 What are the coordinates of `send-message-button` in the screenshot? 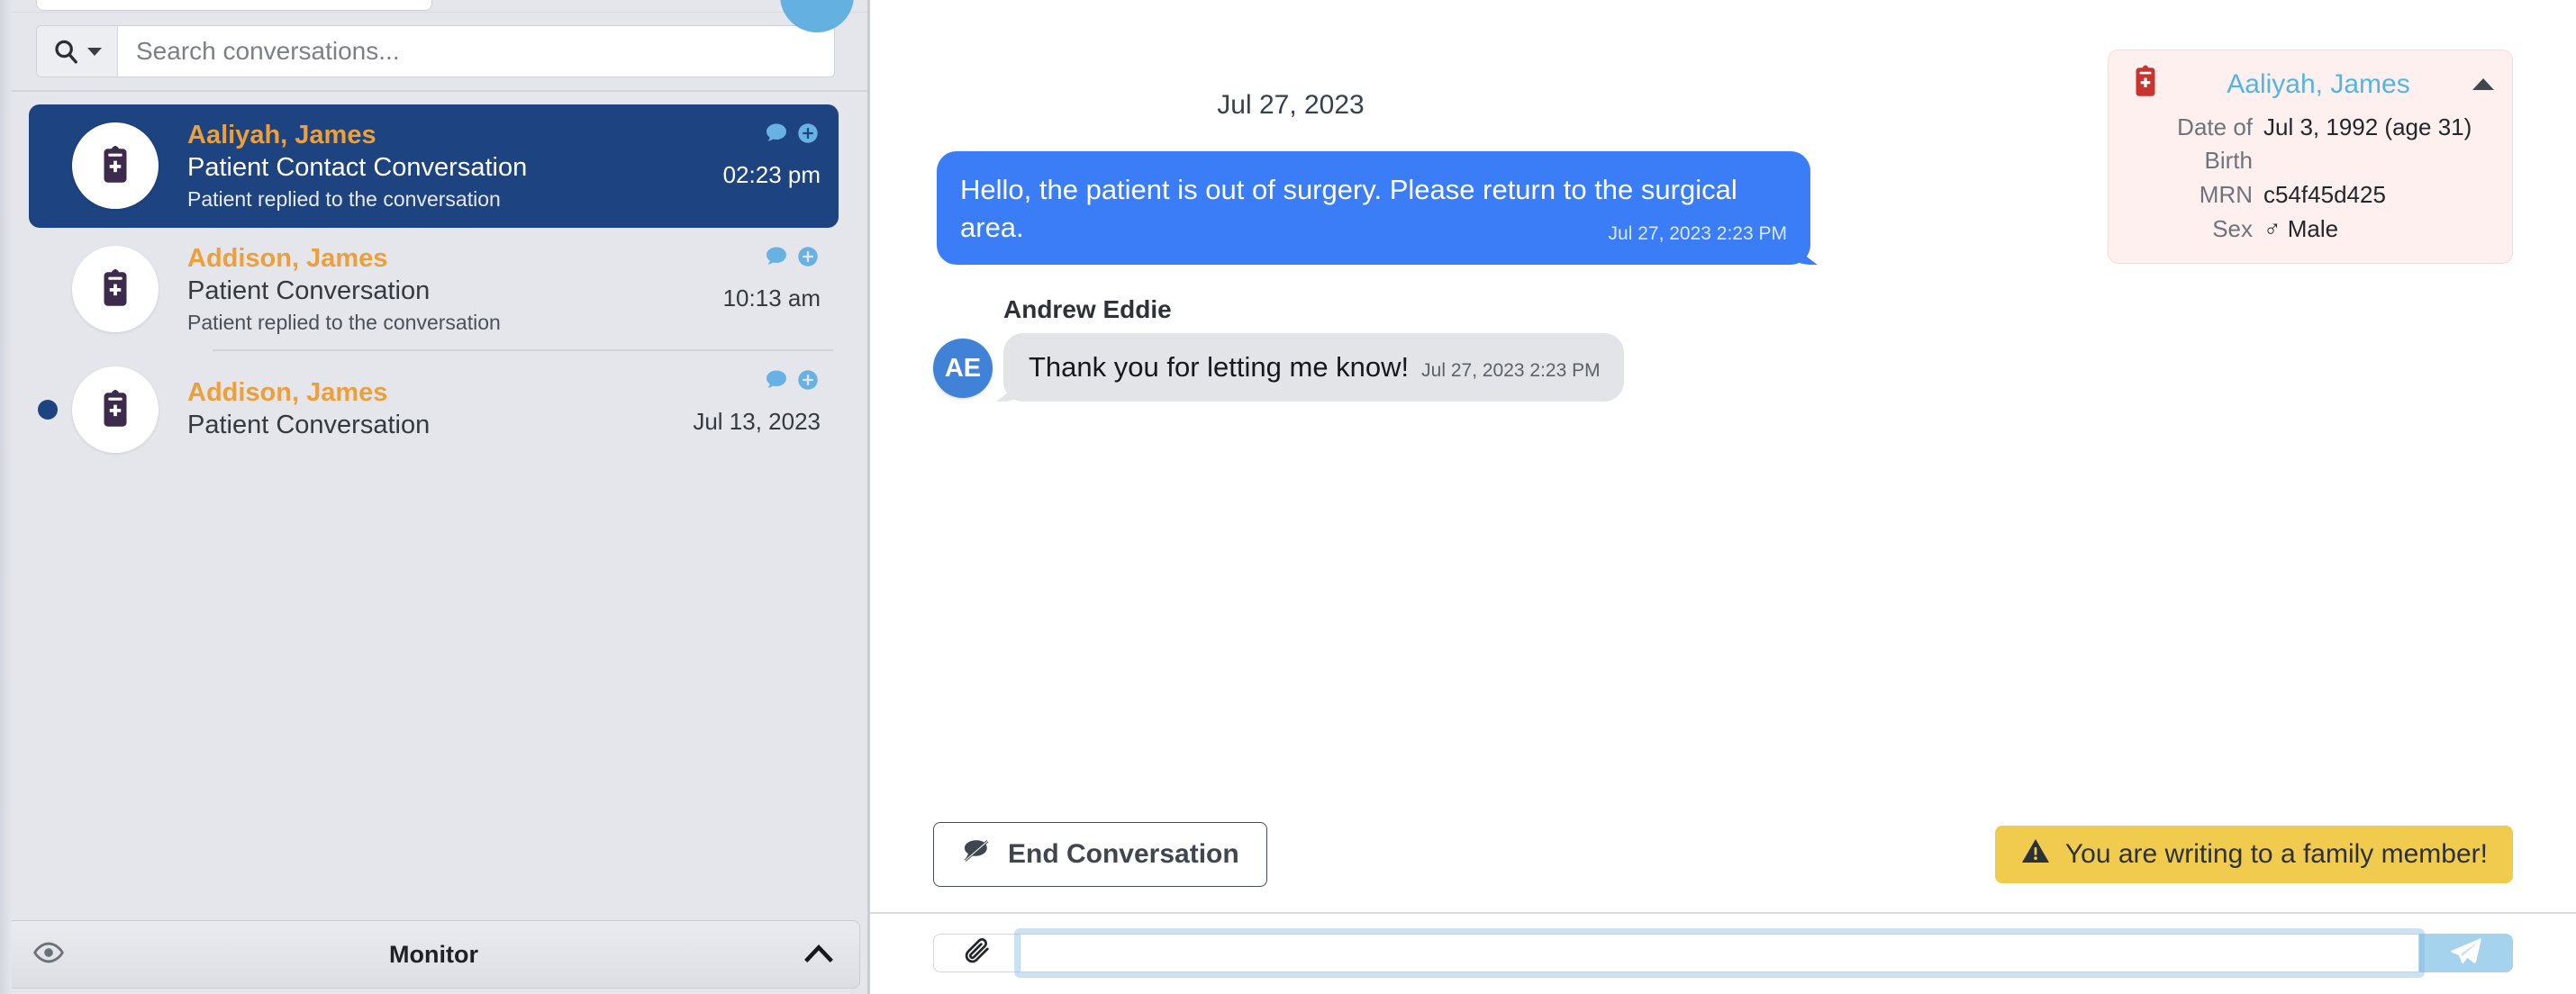 It's located at (2466, 953).